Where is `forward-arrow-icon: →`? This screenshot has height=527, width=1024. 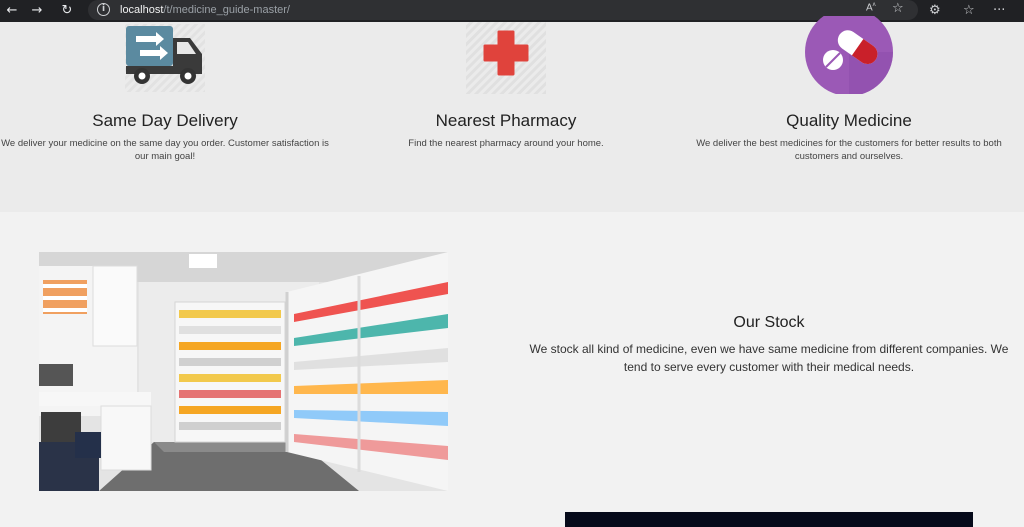
forward-arrow-icon: → is located at coordinates (37, 11).